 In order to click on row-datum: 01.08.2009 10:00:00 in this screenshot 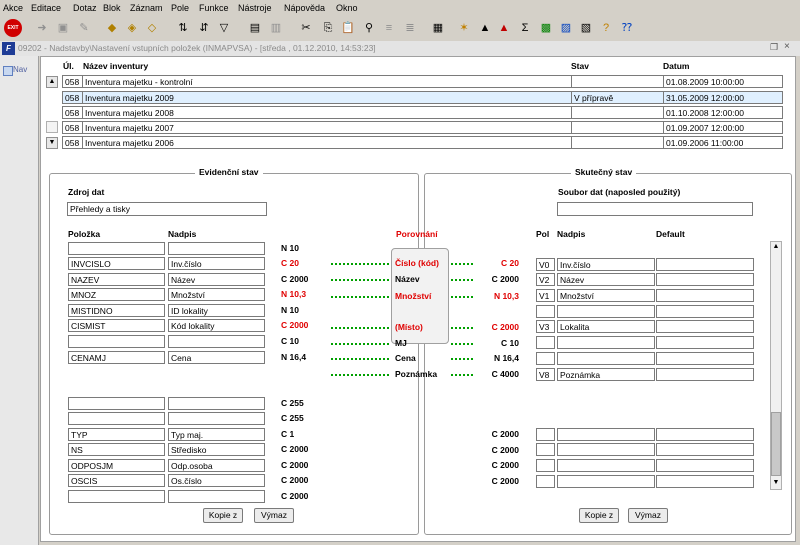, I will do `click(723, 81)`.